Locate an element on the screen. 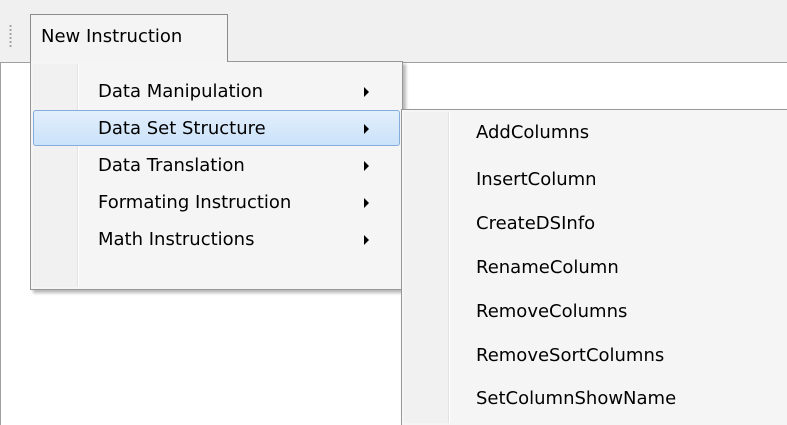 The height and width of the screenshot is (425, 787). submenu-item-renamecolumn: RenameColumn is located at coordinates (594, 267).